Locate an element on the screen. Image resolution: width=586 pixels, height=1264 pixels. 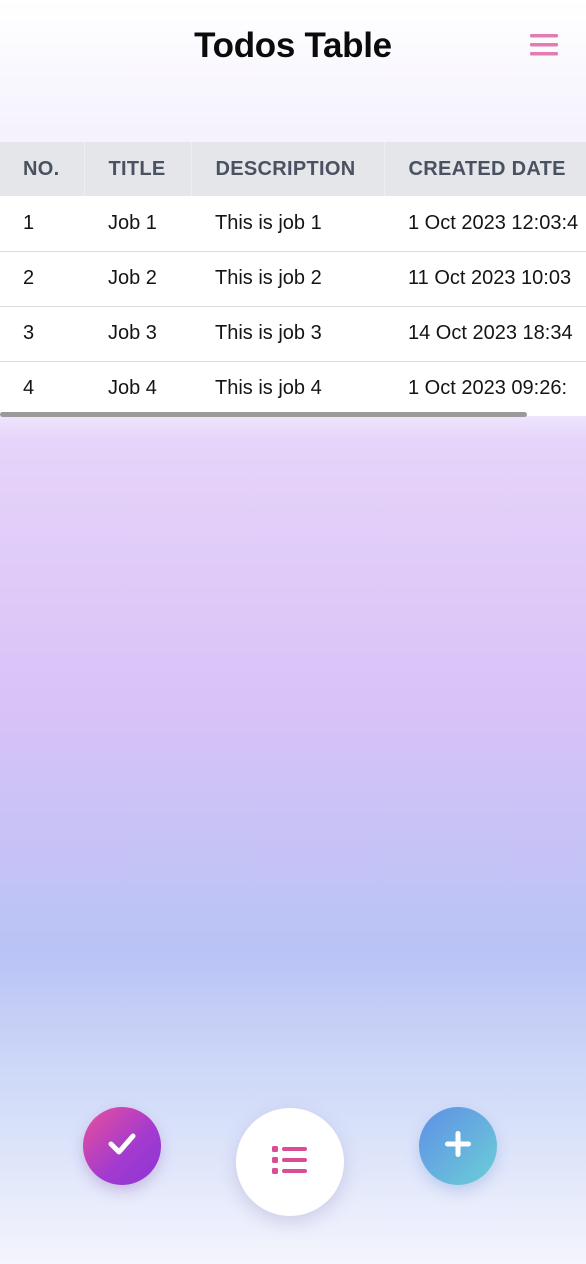
cell-description: This is job 1 is located at coordinates (268, 222).